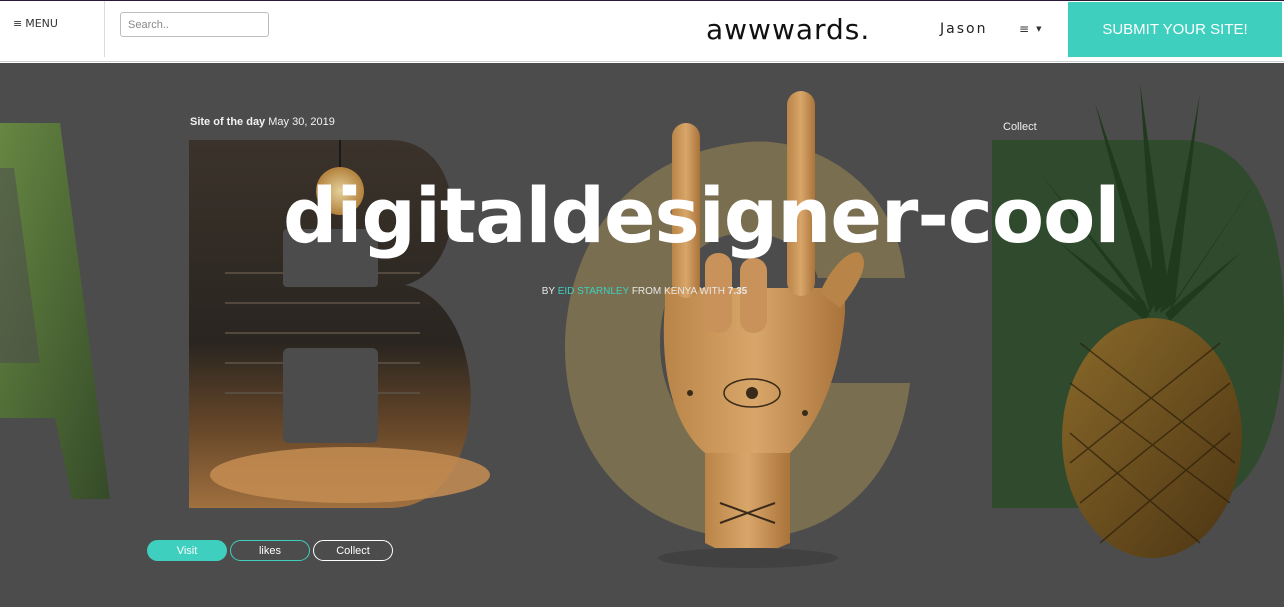  Describe the element at coordinates (187, 550) in the screenshot. I see `visit-button: Visit` at that location.